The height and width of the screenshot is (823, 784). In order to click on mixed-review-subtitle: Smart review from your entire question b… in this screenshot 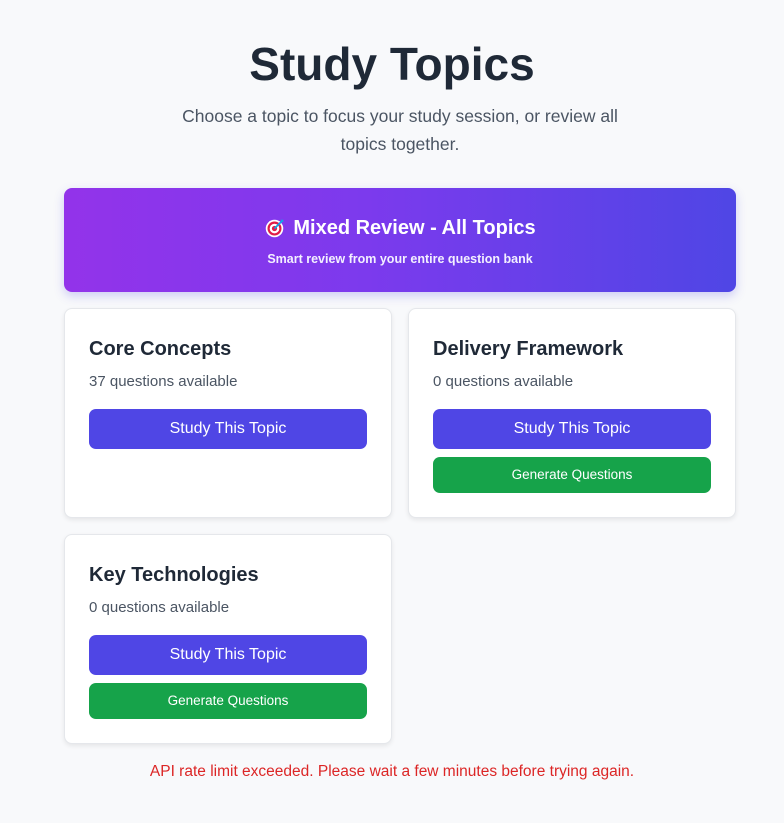, I will do `click(400, 259)`.